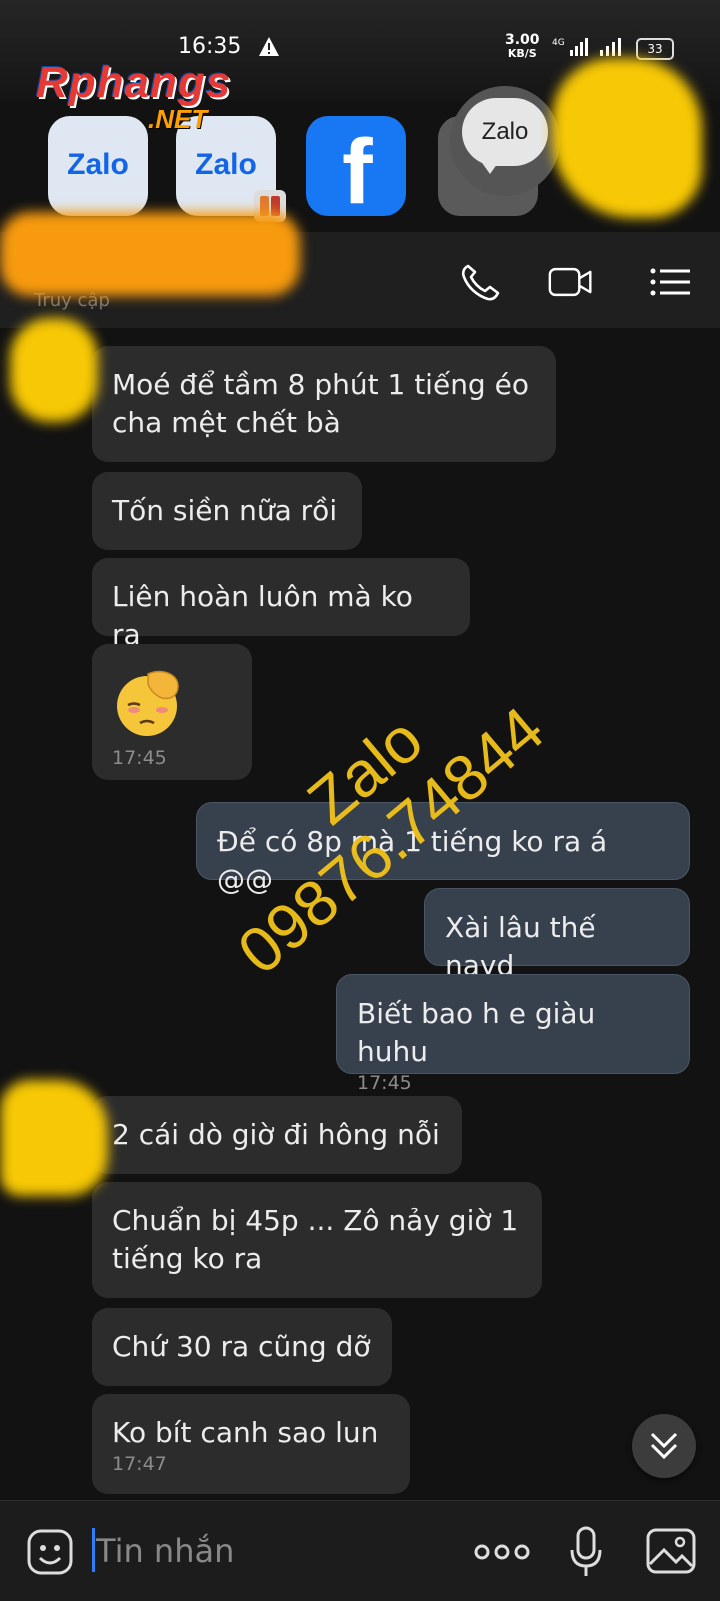  Describe the element at coordinates (671, 1551) in the screenshot. I see `image-gallery-icon` at that location.